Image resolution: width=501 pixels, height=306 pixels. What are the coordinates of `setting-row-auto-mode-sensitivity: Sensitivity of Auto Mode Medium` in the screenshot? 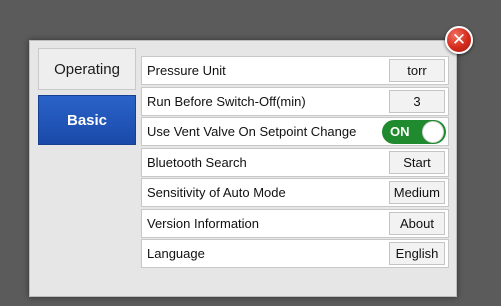 It's located at (295, 192).